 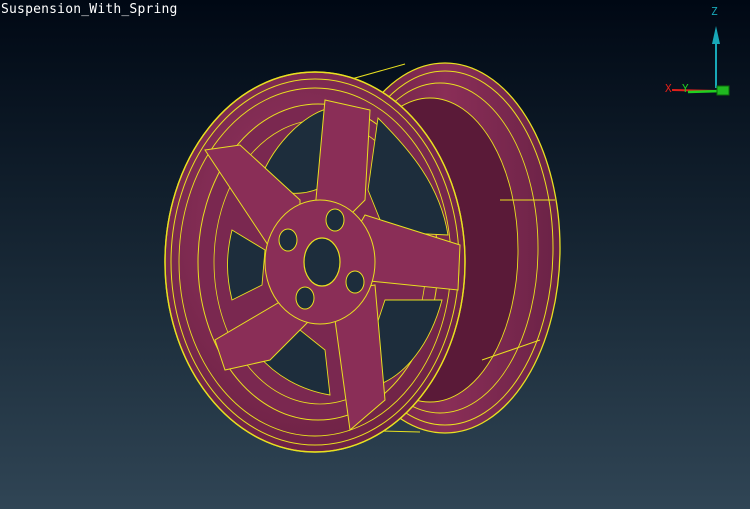 I want to click on axis-triad: Z X Y, so click(x=697, y=50).